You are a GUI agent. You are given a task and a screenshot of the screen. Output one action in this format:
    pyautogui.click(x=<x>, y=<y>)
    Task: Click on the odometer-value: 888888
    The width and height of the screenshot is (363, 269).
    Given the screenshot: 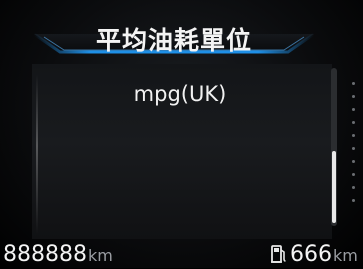 What is the action you would take?
    pyautogui.click(x=45, y=254)
    